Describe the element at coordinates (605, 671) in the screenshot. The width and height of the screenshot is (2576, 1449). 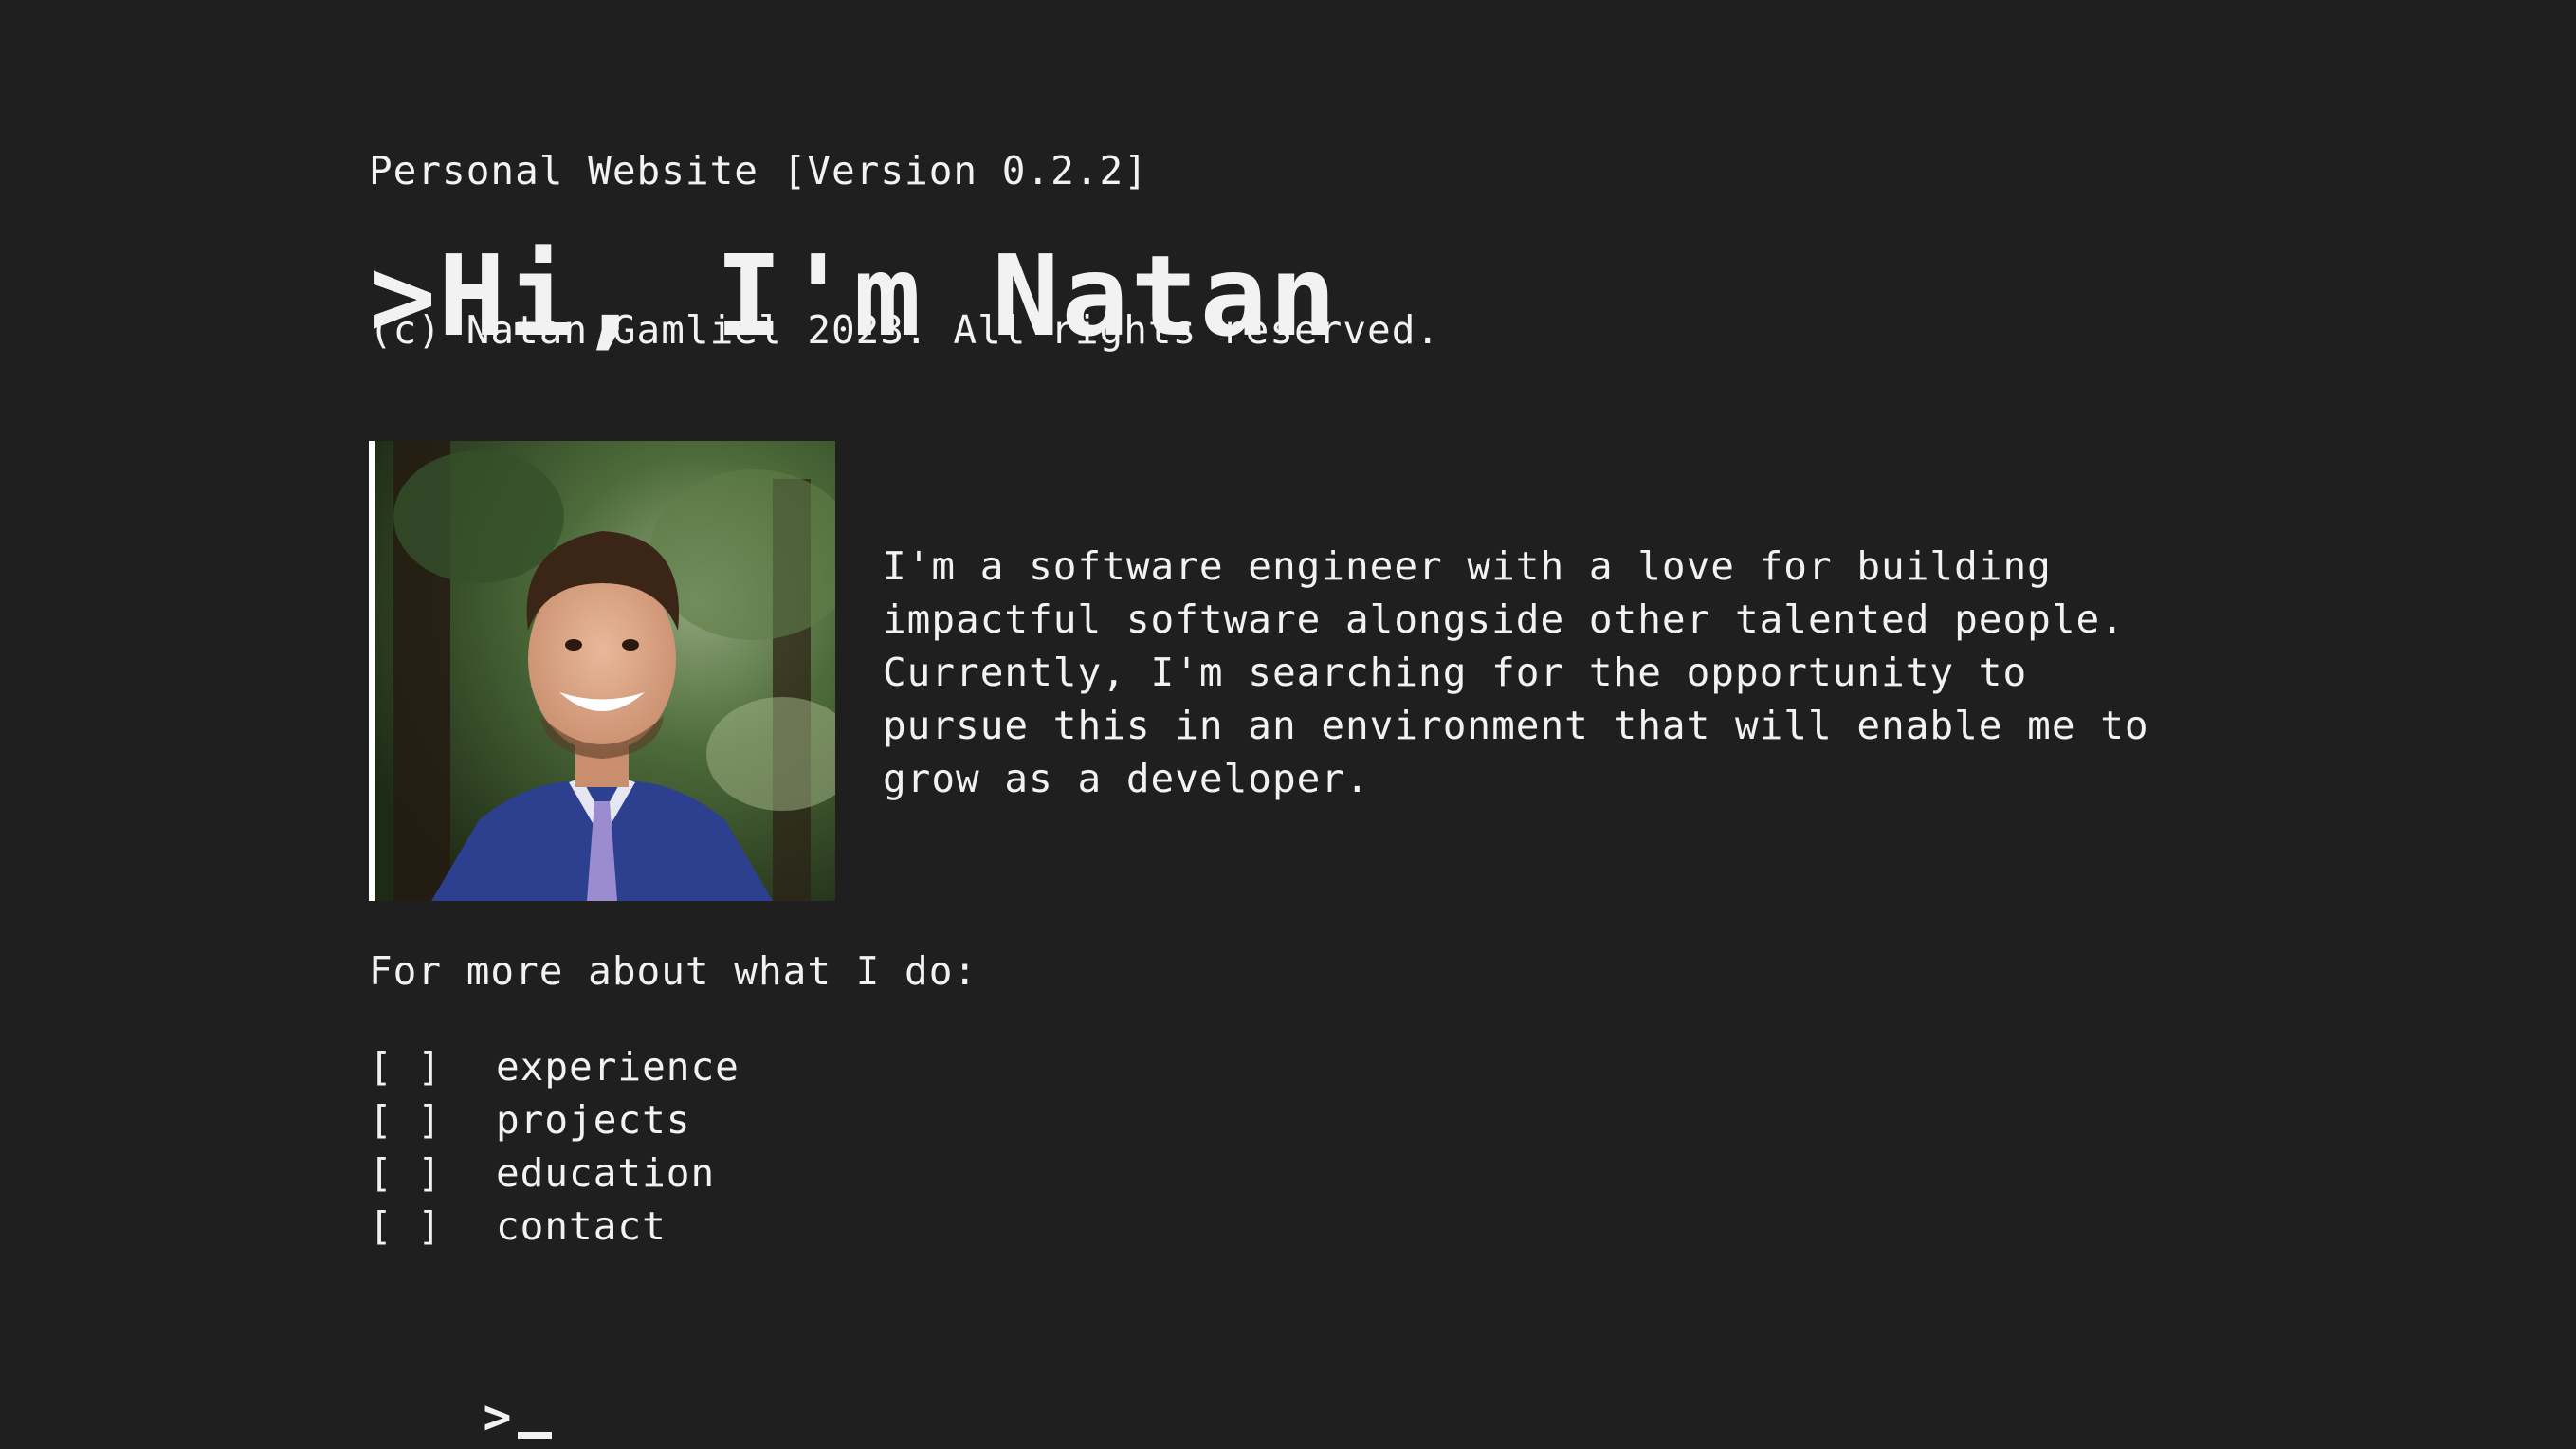
I see `portrait-image` at that location.